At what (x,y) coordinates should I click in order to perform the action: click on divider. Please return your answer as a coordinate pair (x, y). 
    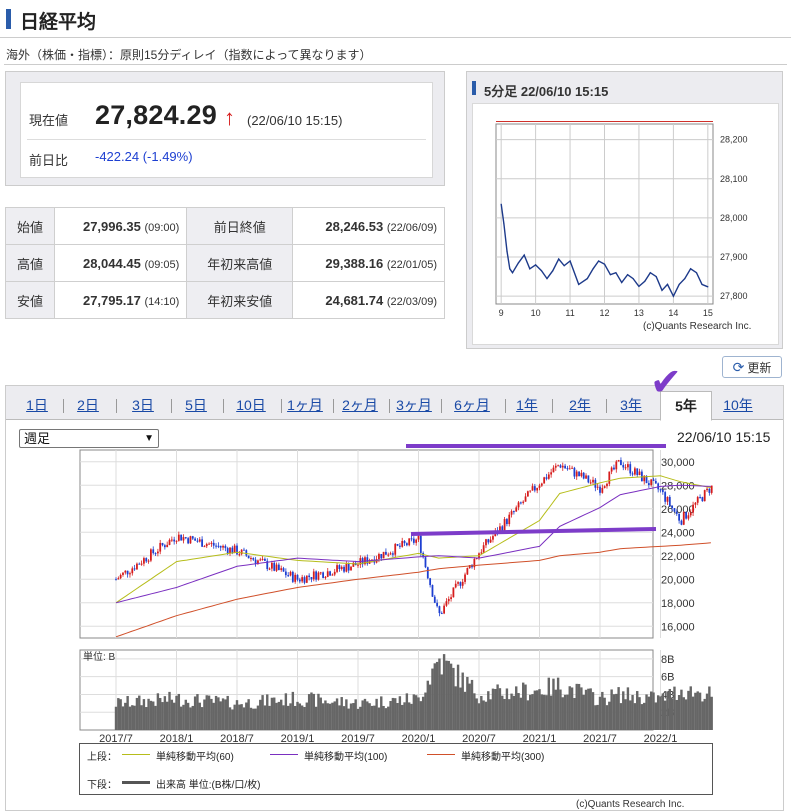
    Looking at the image, I should click on (395, 64).